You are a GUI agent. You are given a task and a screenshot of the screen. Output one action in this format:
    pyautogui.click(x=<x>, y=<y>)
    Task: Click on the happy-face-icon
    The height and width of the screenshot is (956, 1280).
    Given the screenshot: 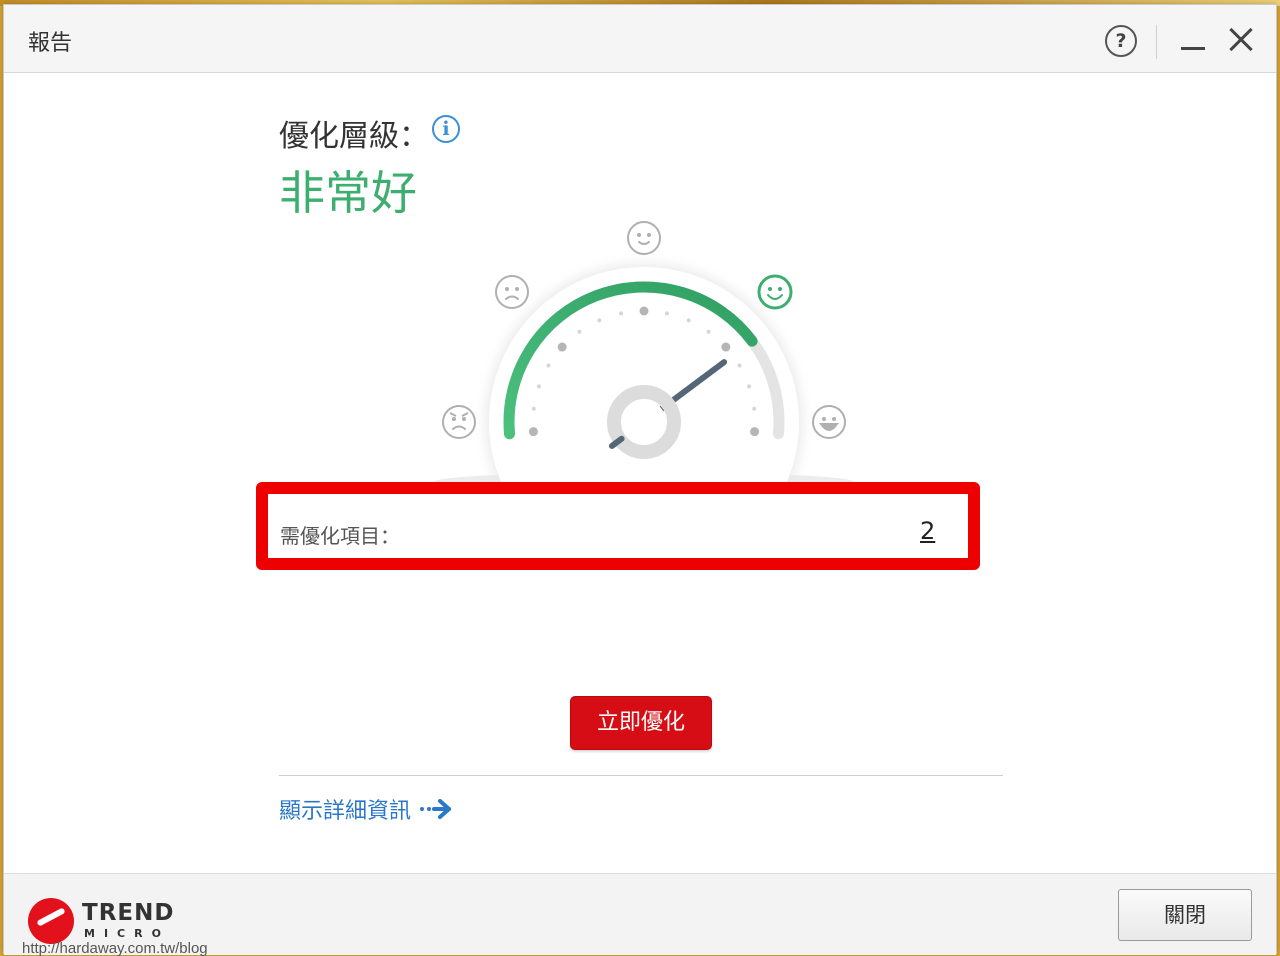 What is the action you would take?
    pyautogui.click(x=775, y=292)
    